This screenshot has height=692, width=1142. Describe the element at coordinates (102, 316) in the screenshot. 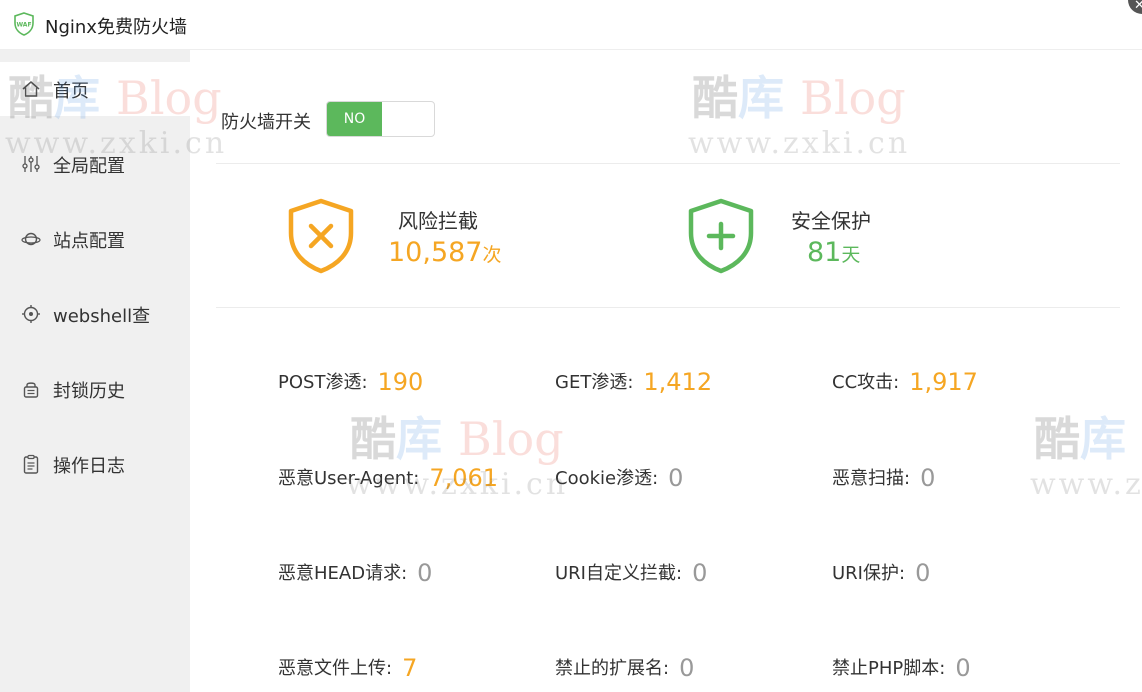

I see `sidebar-item-label: webshell查` at that location.